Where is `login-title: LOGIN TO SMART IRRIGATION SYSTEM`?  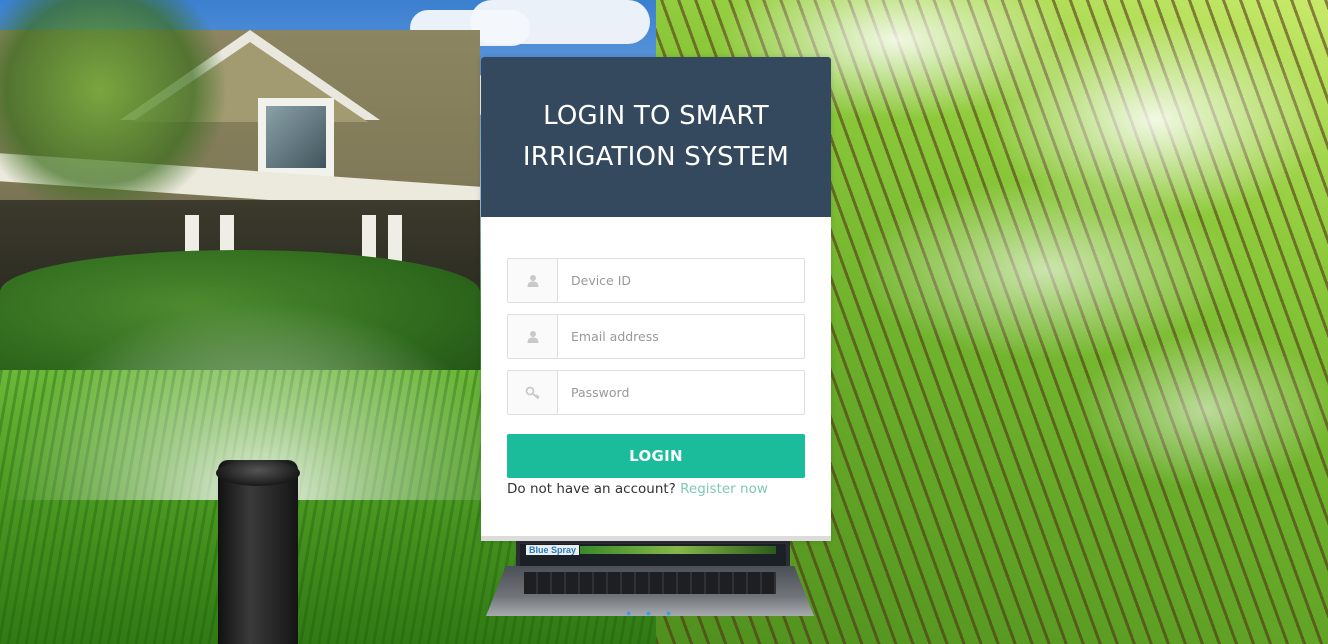 login-title: LOGIN TO SMART IRRIGATION SYSTEM is located at coordinates (656, 136).